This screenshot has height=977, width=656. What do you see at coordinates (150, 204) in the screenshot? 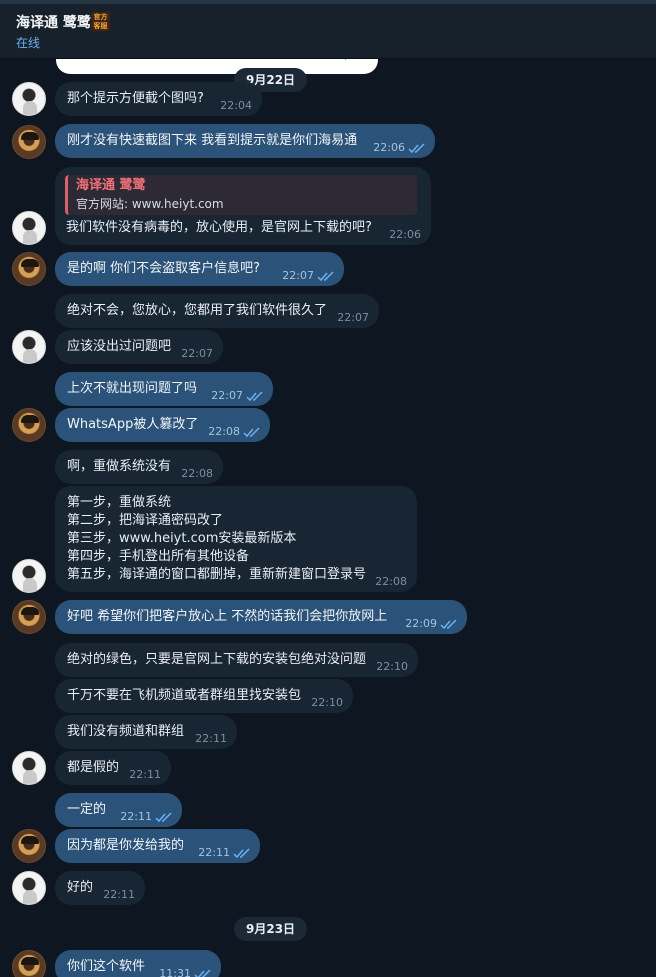
I see `quoted-text: 官方网站: www.heiyt.com` at bounding box center [150, 204].